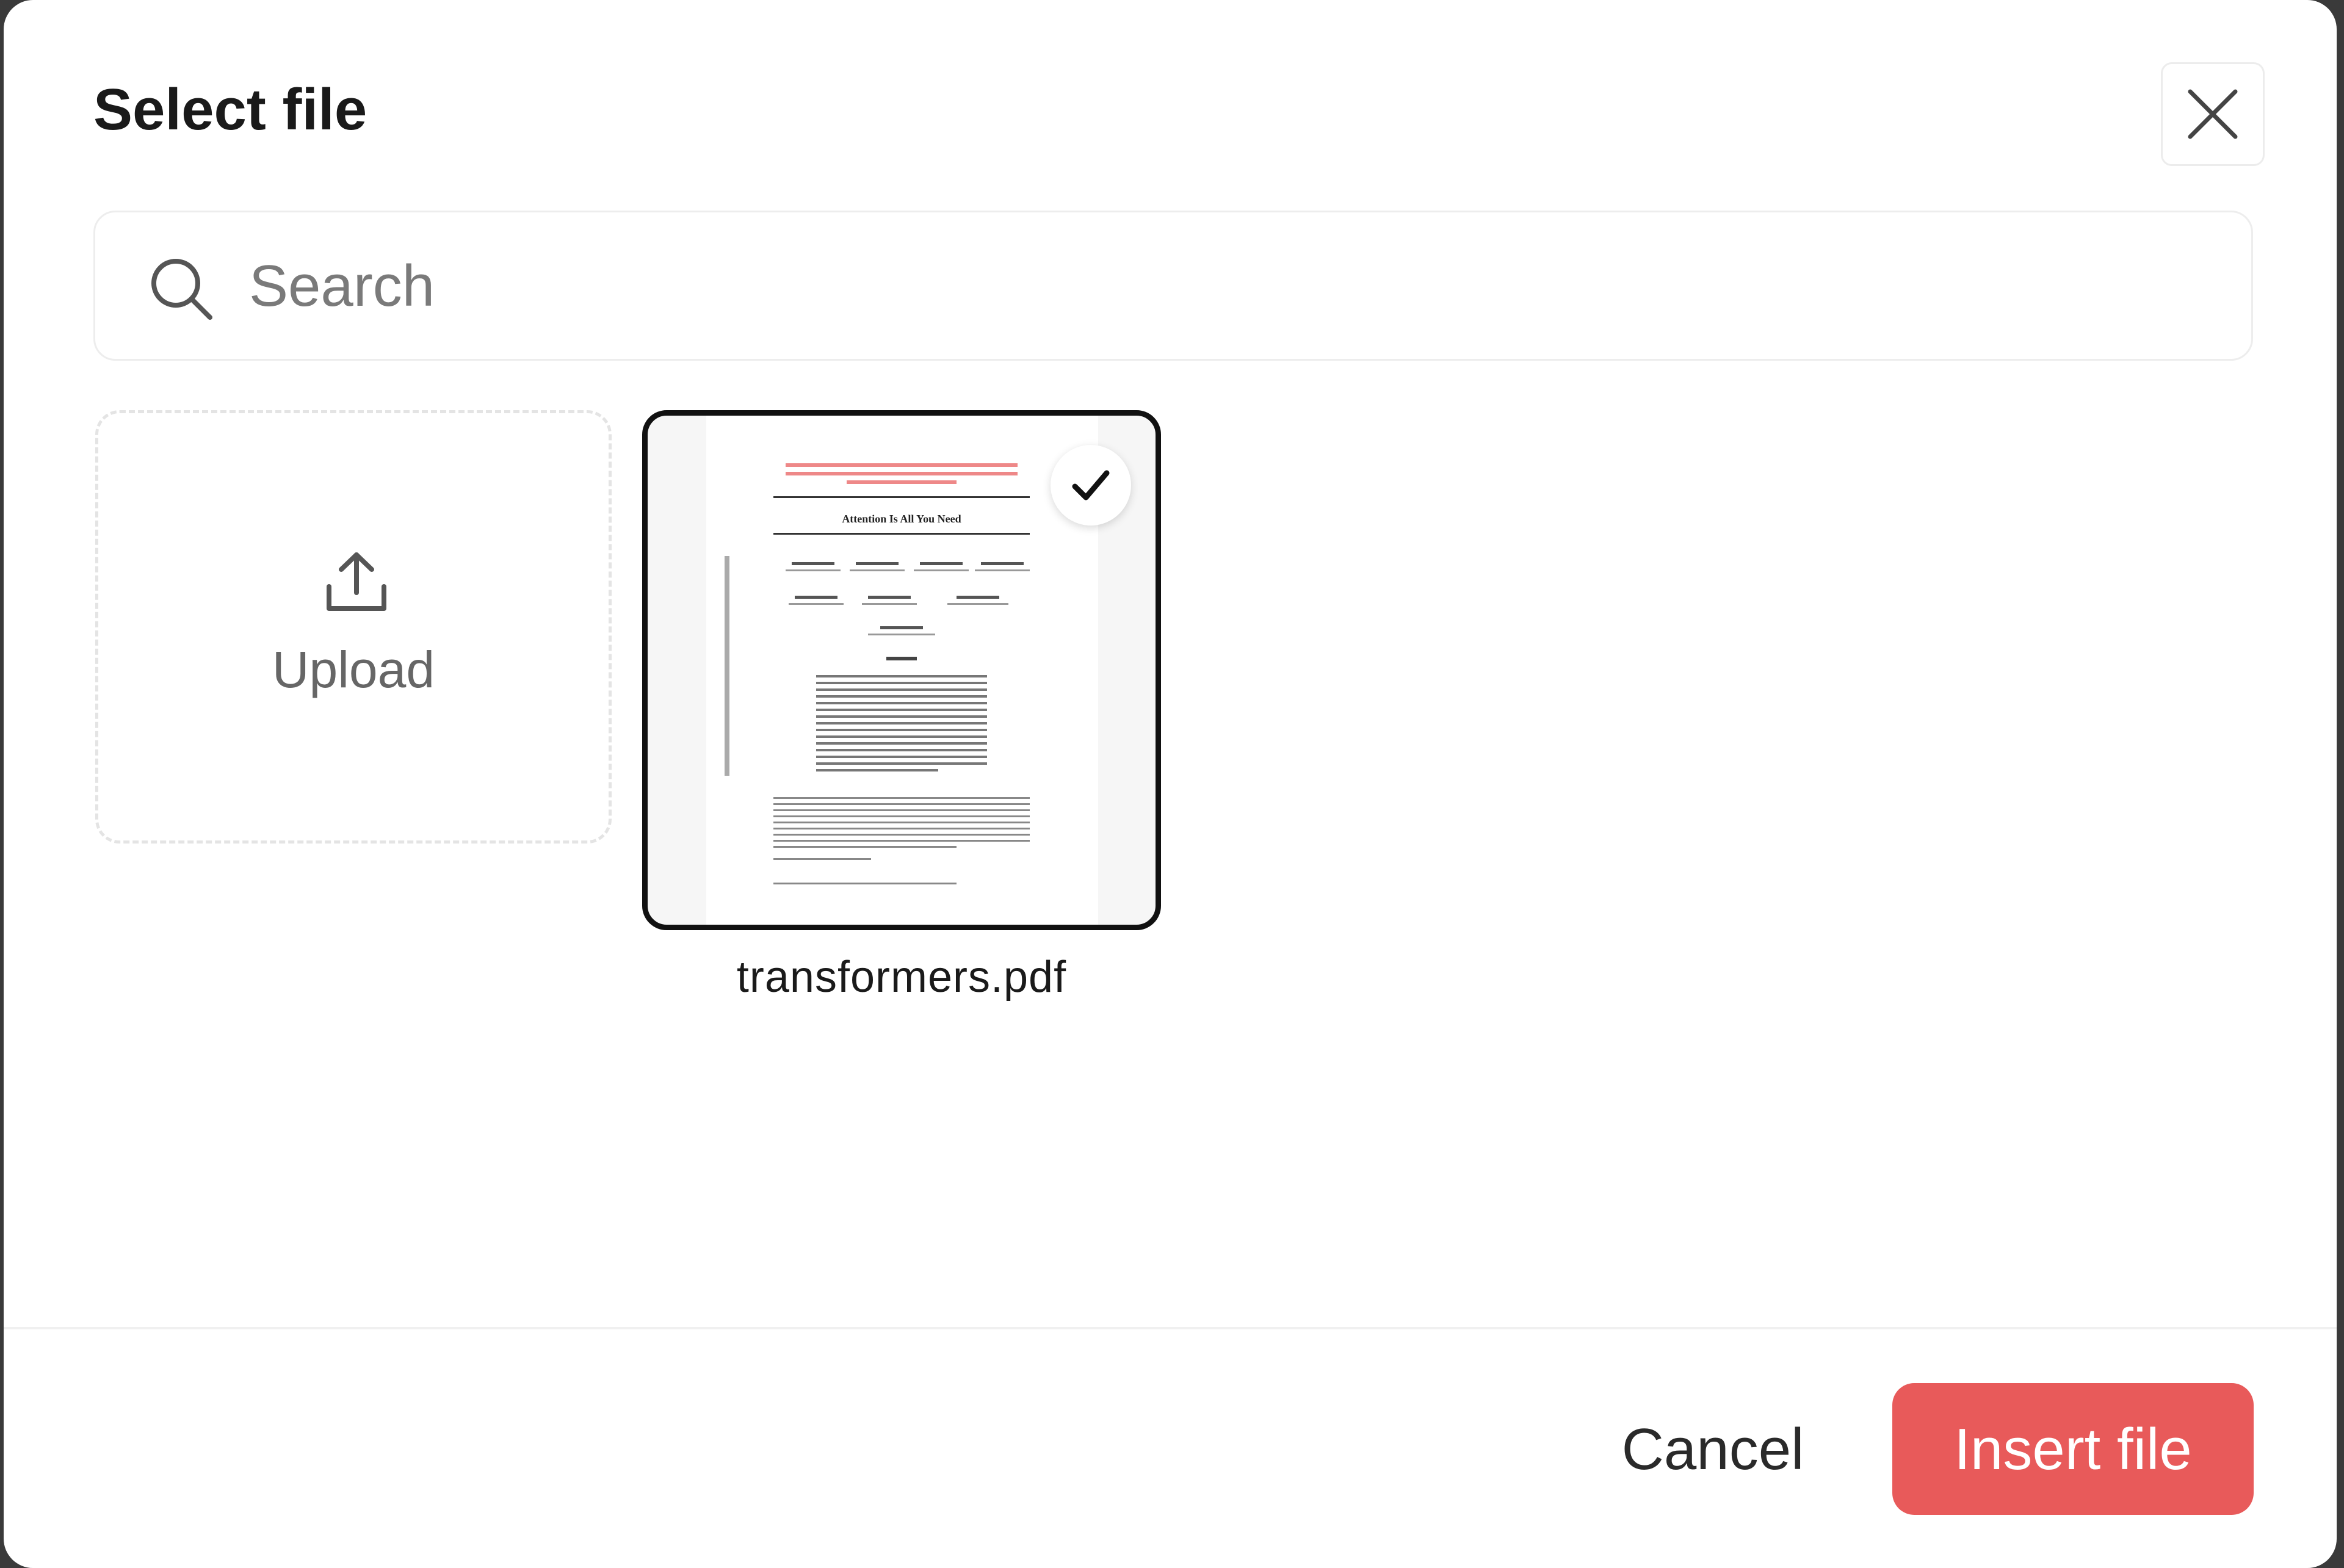  Describe the element at coordinates (877, 673) in the screenshot. I see `pdf-page-preview: Attention Is All You Need` at that location.